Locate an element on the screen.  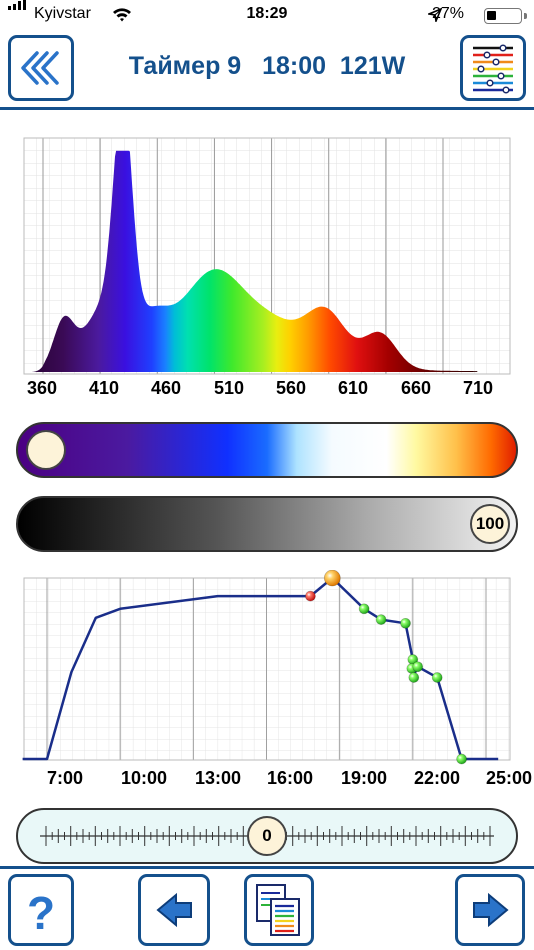
spectrum-tick: 610 is located at coordinates (353, 388).